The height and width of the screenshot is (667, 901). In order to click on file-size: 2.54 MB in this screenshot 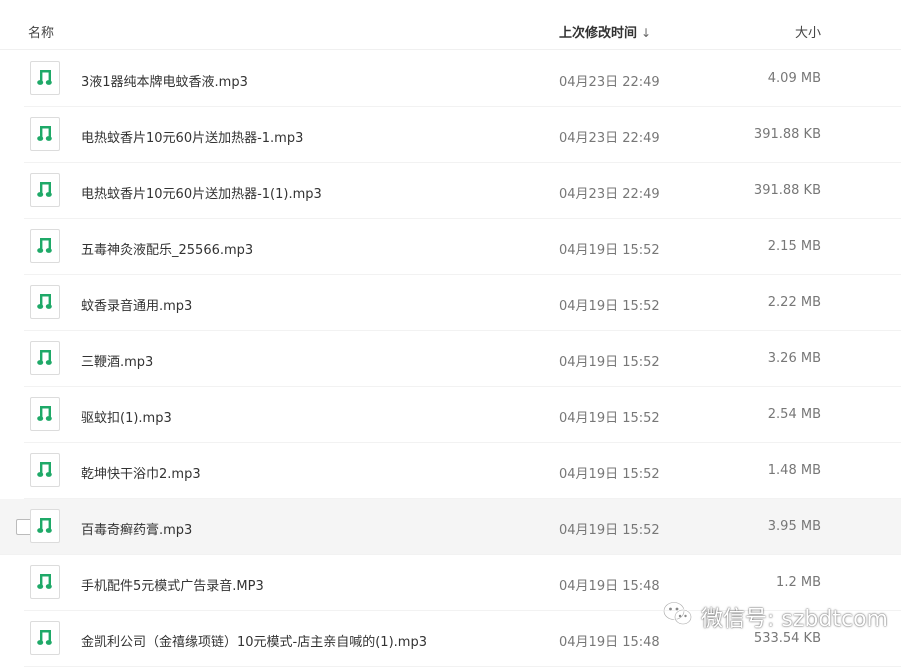, I will do `click(794, 414)`.